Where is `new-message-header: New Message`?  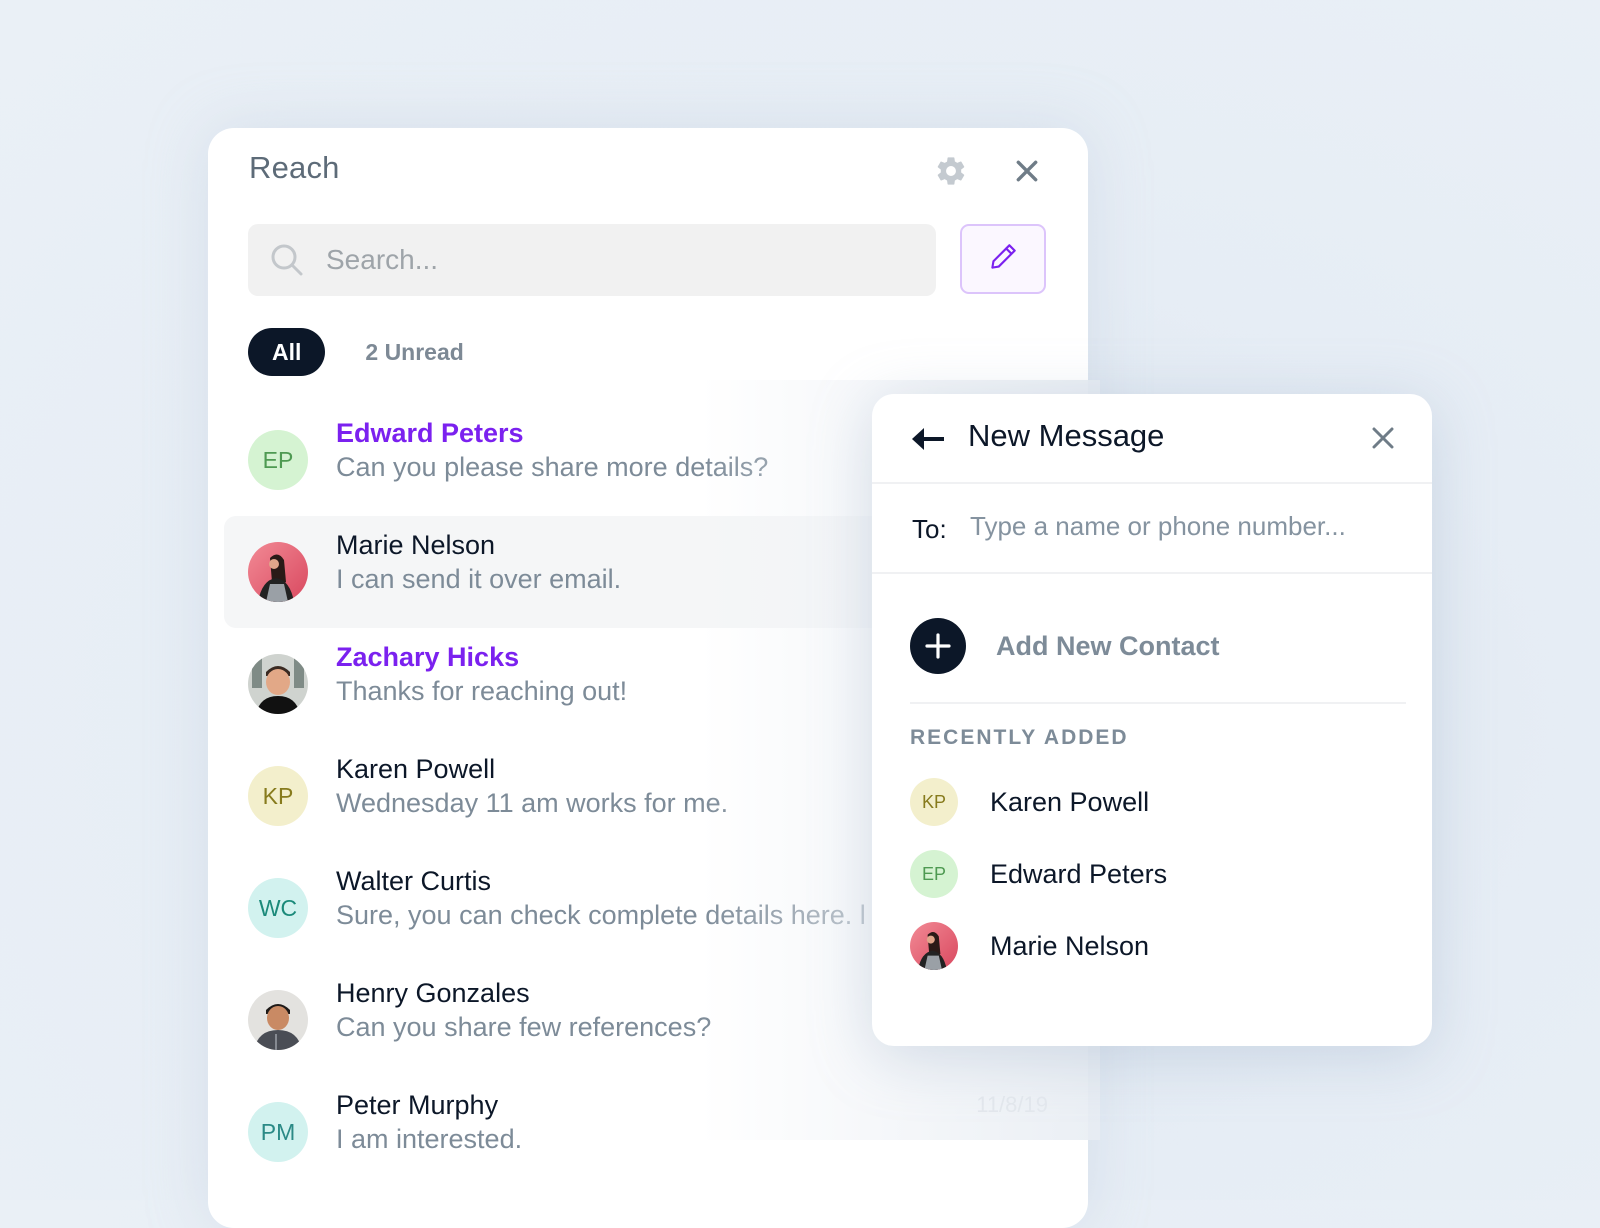 new-message-header: New Message is located at coordinates (1152, 439).